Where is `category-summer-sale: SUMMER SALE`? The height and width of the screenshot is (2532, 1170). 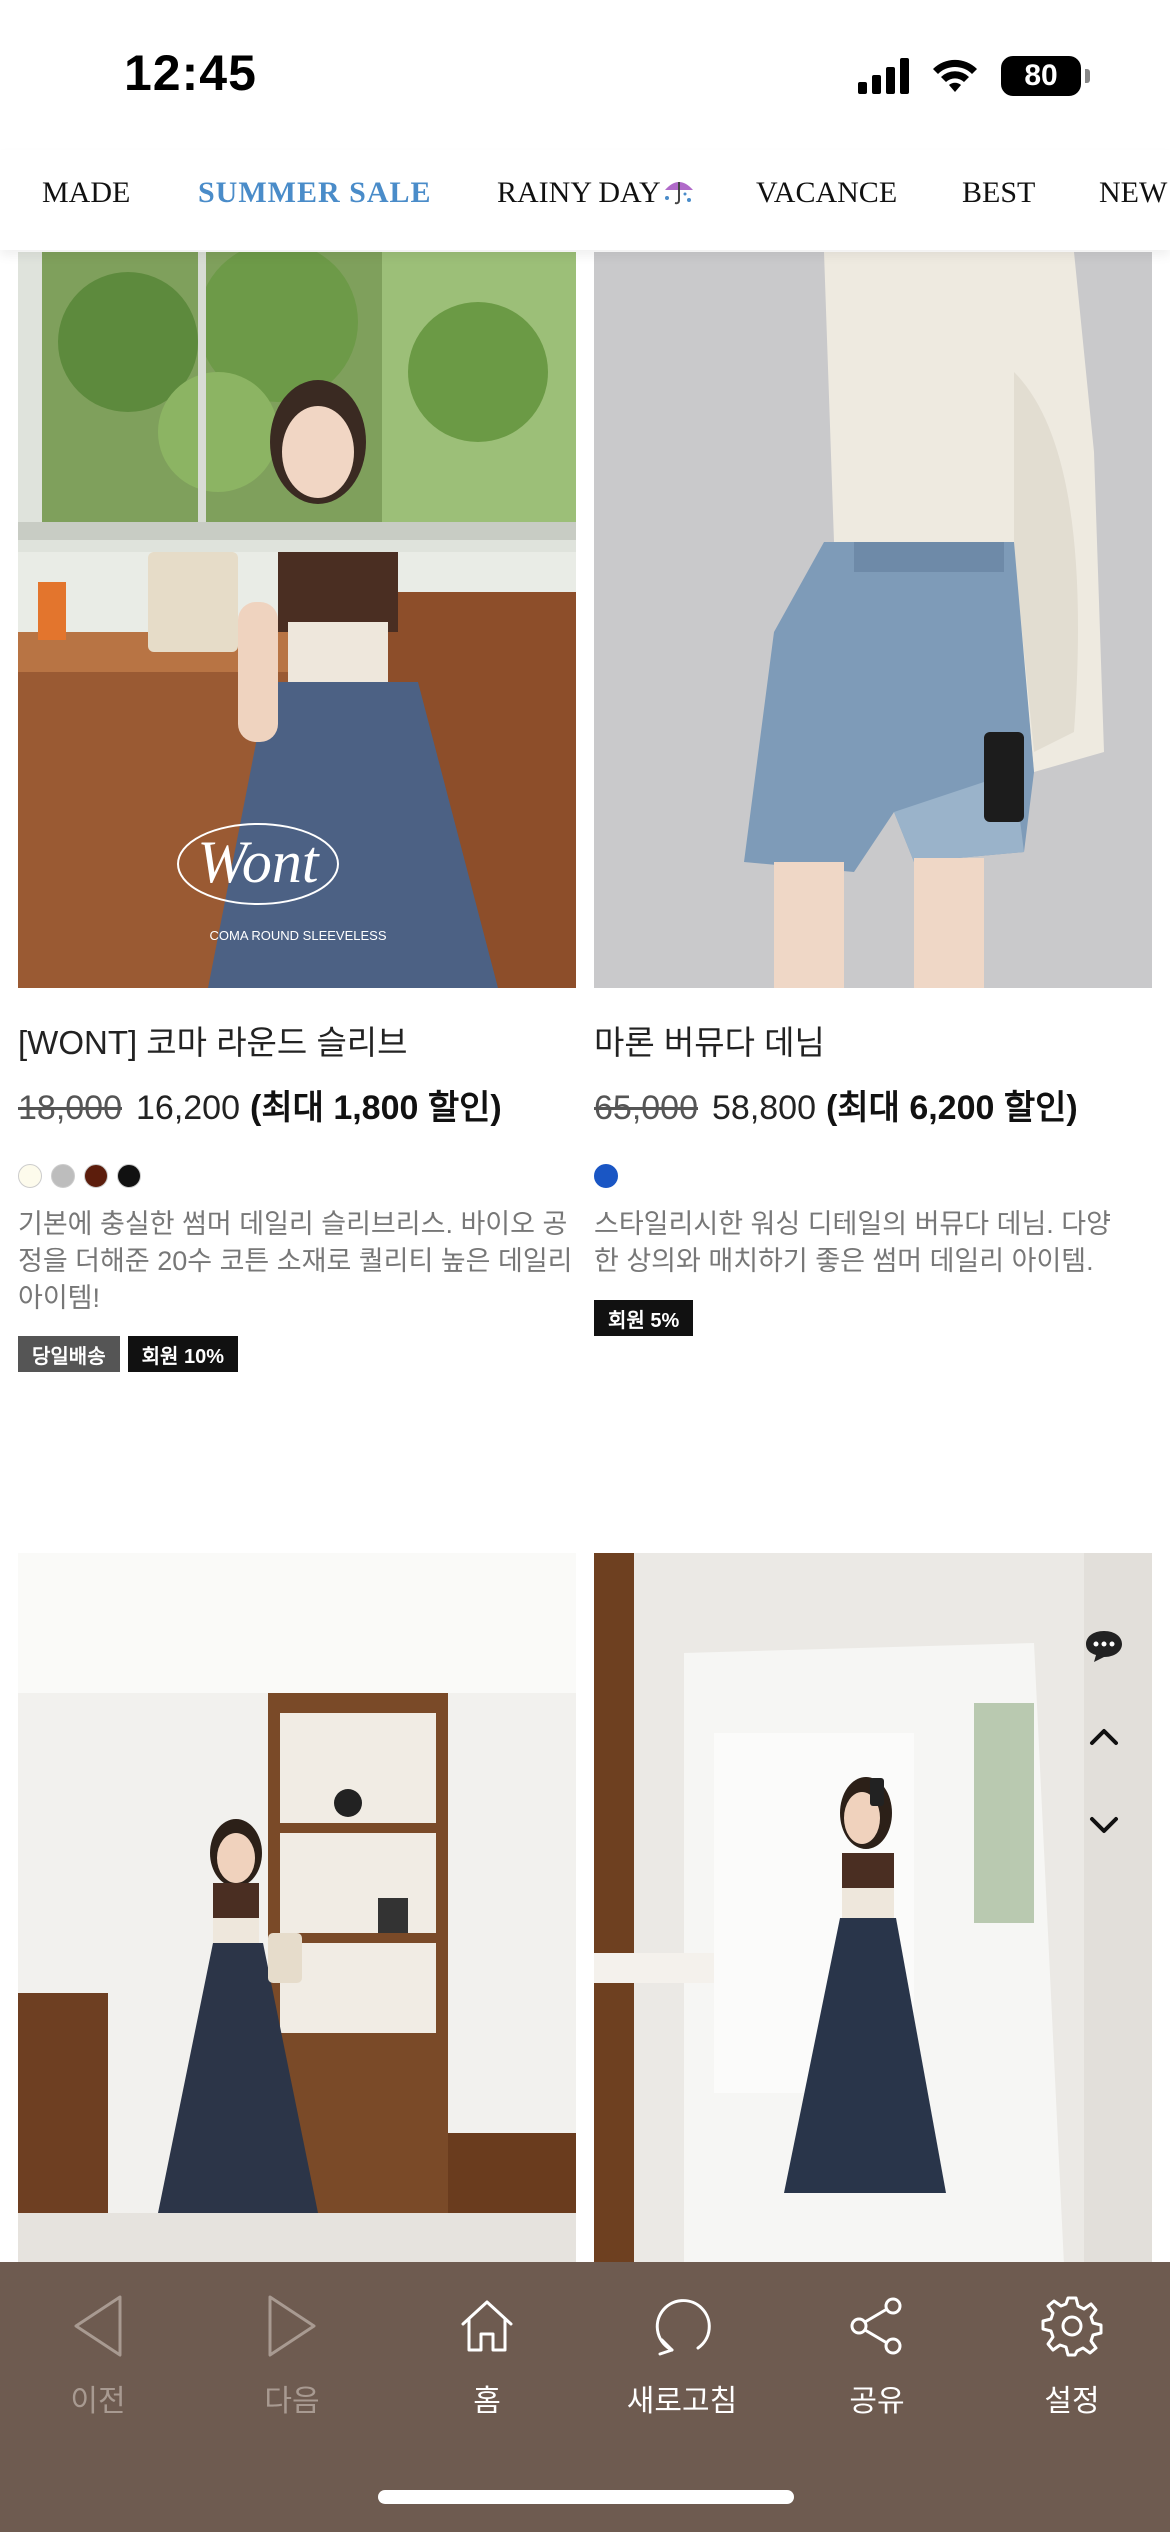
category-summer-sale: SUMMER SALE is located at coordinates (315, 193).